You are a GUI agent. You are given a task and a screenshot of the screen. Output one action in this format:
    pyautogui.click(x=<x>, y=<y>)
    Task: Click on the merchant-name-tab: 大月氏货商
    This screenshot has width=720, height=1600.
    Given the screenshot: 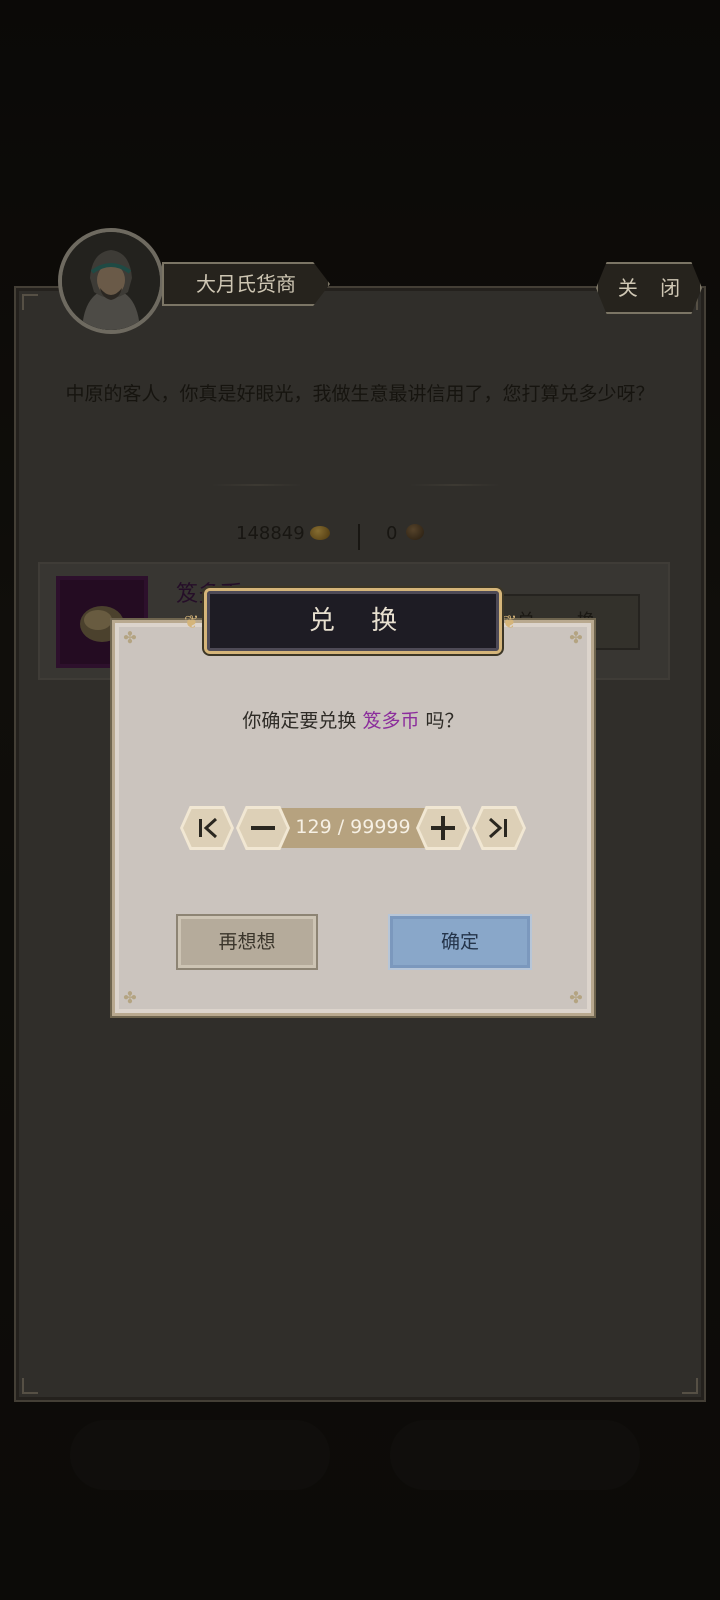 What is the action you would take?
    pyautogui.click(x=246, y=284)
    